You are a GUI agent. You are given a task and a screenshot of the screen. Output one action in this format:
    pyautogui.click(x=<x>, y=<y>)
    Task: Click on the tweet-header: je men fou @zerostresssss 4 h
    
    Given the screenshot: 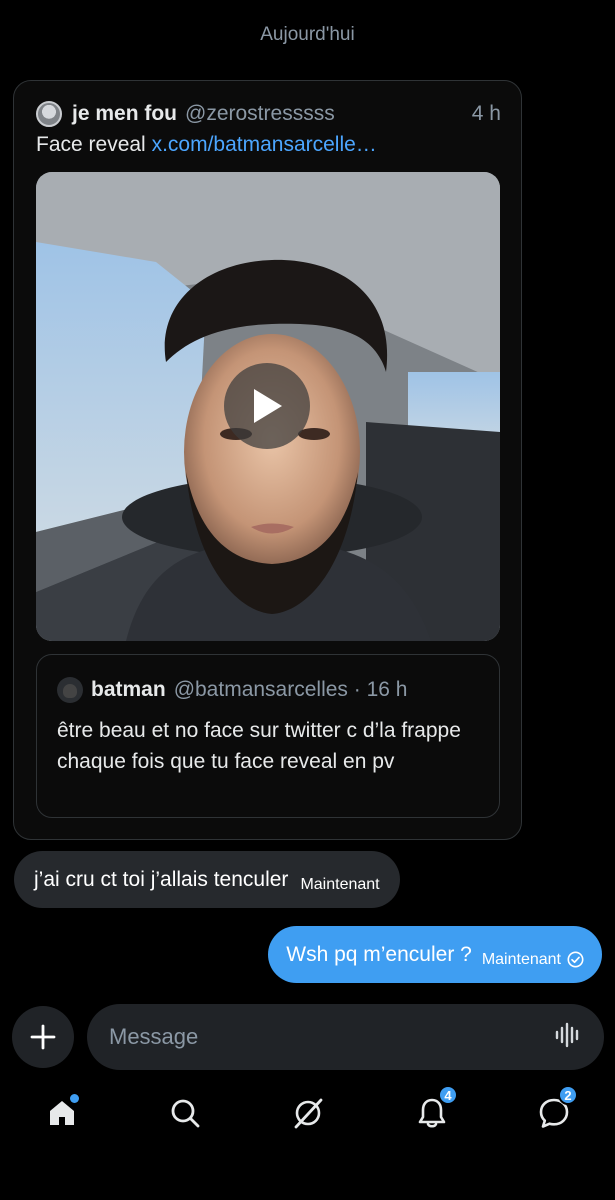 What is the action you would take?
    pyautogui.click(x=268, y=114)
    